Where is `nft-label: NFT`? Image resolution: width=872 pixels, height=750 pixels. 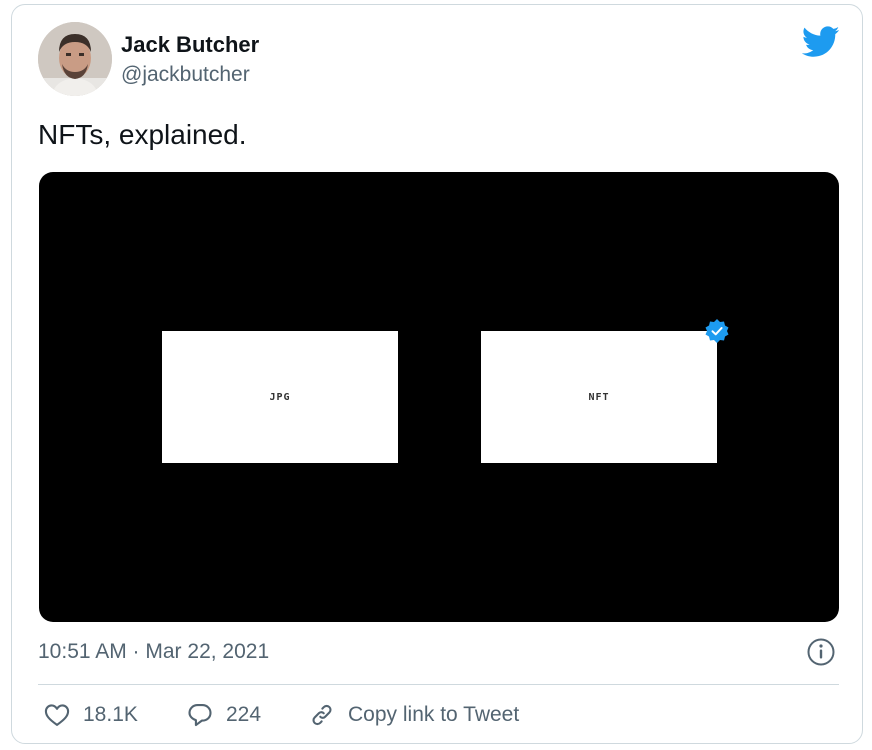 nft-label: NFT is located at coordinates (599, 397).